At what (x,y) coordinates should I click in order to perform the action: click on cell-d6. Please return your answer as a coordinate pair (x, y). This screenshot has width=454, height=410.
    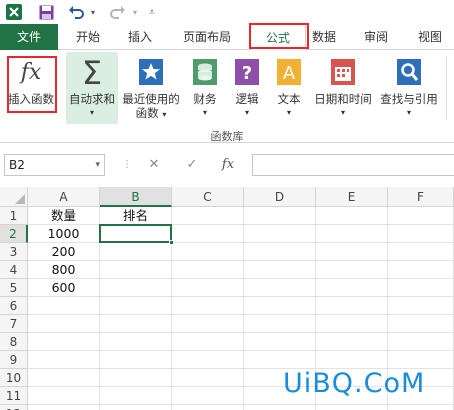
    Looking at the image, I should click on (280, 306).